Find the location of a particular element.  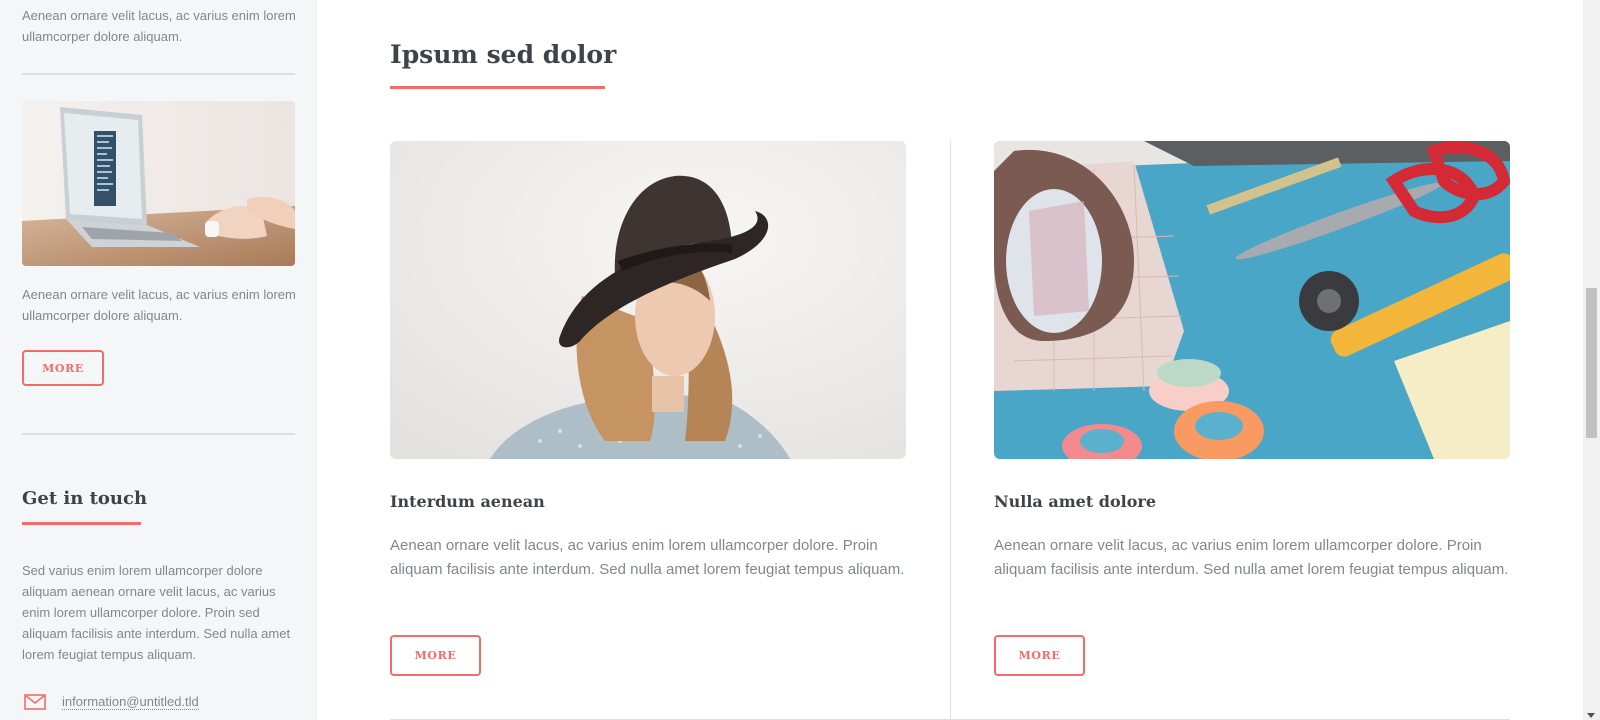

scrollbar-thumb is located at coordinates (1591, 363).